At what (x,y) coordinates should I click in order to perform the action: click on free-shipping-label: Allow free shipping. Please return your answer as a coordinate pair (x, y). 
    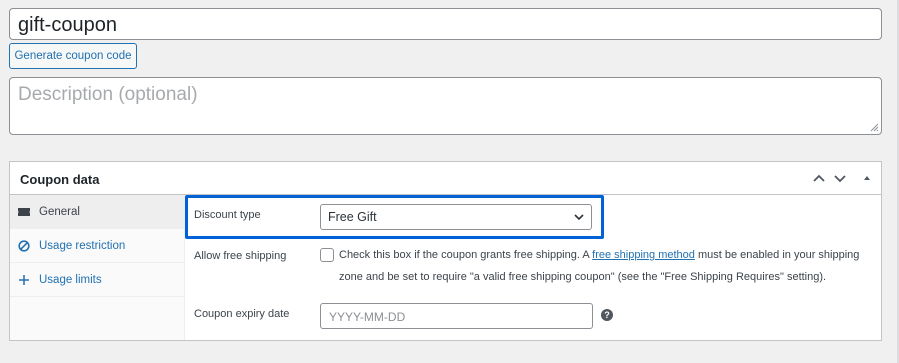
    Looking at the image, I should click on (240, 256).